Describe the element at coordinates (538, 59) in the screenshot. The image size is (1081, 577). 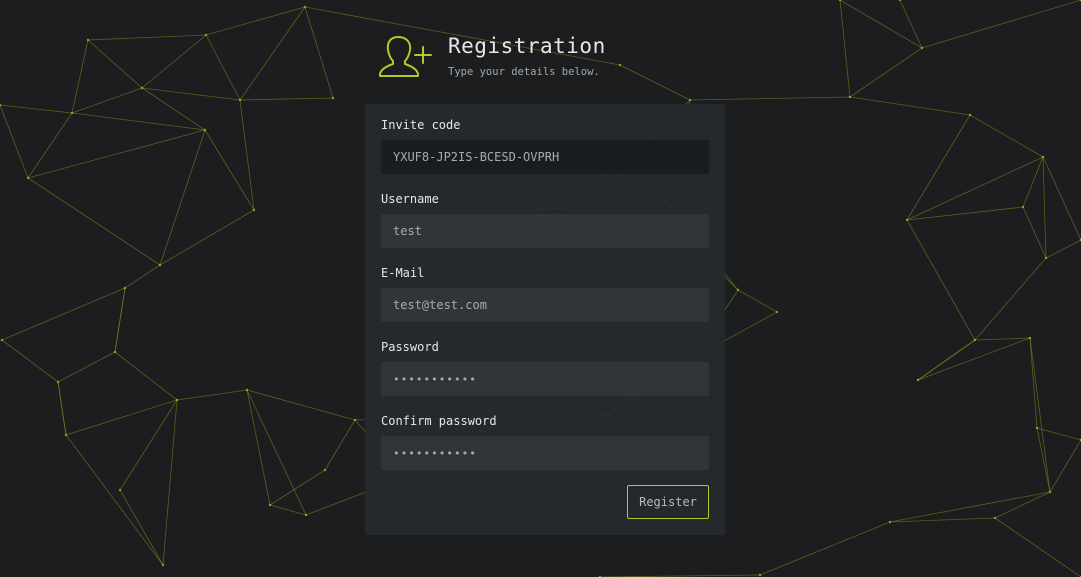
I see `registration-header: Registration Type your details below.` at that location.